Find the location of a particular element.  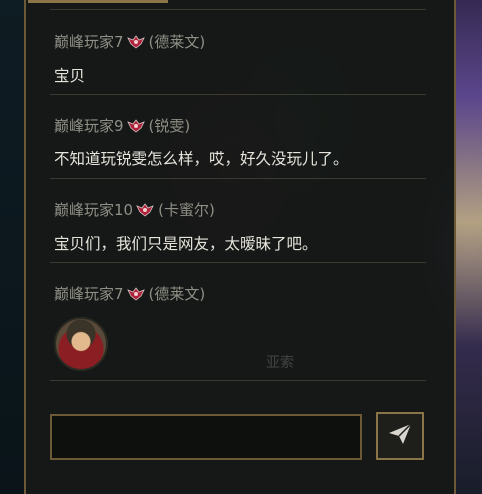

hero-name: (锐雯) is located at coordinates (169, 126).